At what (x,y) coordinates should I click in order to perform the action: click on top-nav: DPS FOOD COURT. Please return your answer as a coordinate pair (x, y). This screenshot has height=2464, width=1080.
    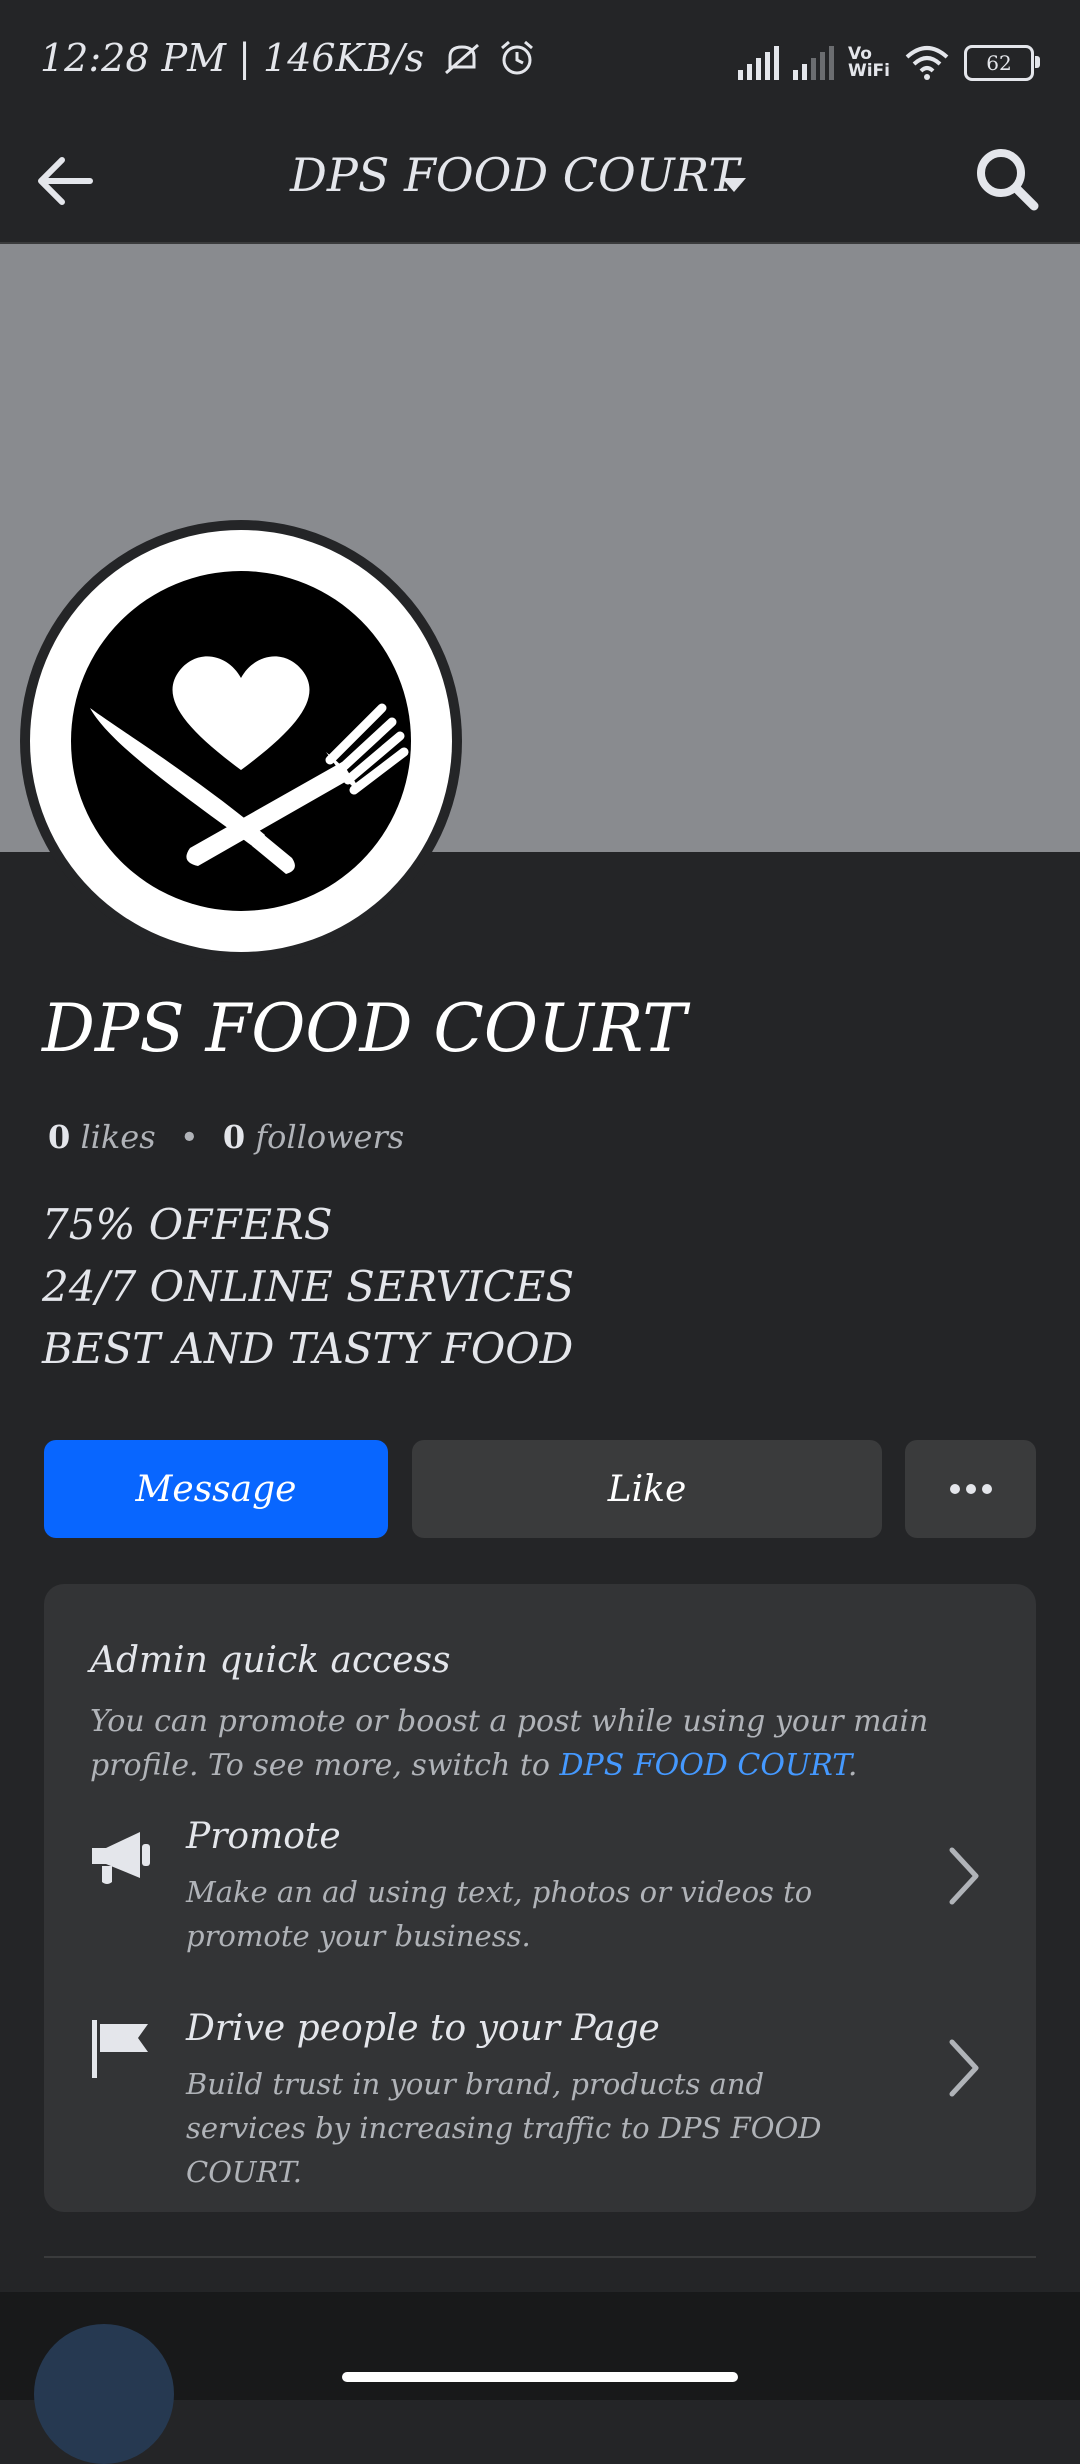
    Looking at the image, I should click on (540, 185).